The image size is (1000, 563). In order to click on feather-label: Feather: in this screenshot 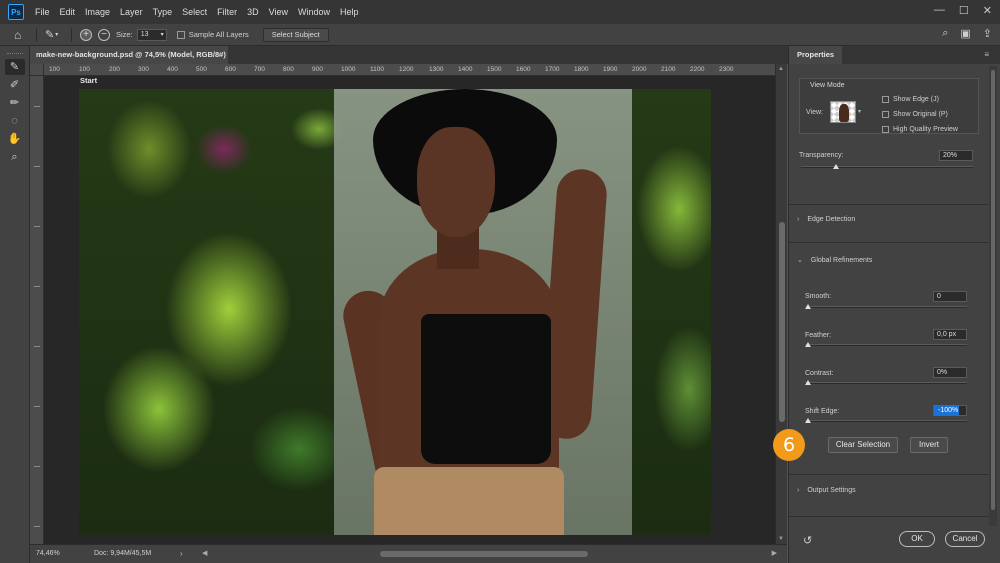, I will do `click(818, 335)`.